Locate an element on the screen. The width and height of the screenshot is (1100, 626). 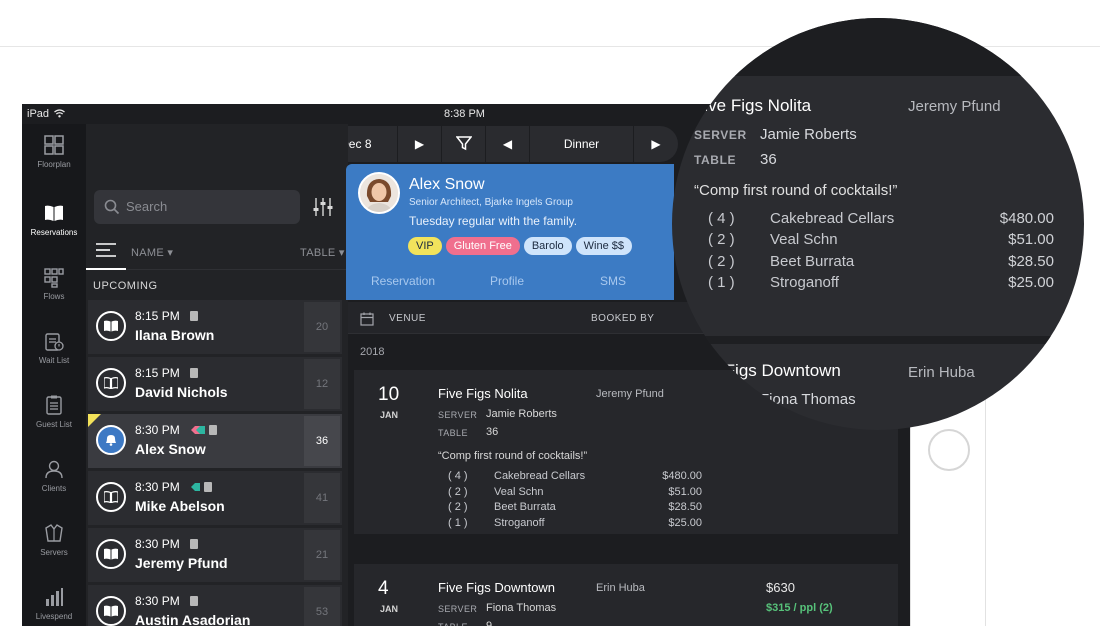
flows-icon is located at coordinates (54, 278).